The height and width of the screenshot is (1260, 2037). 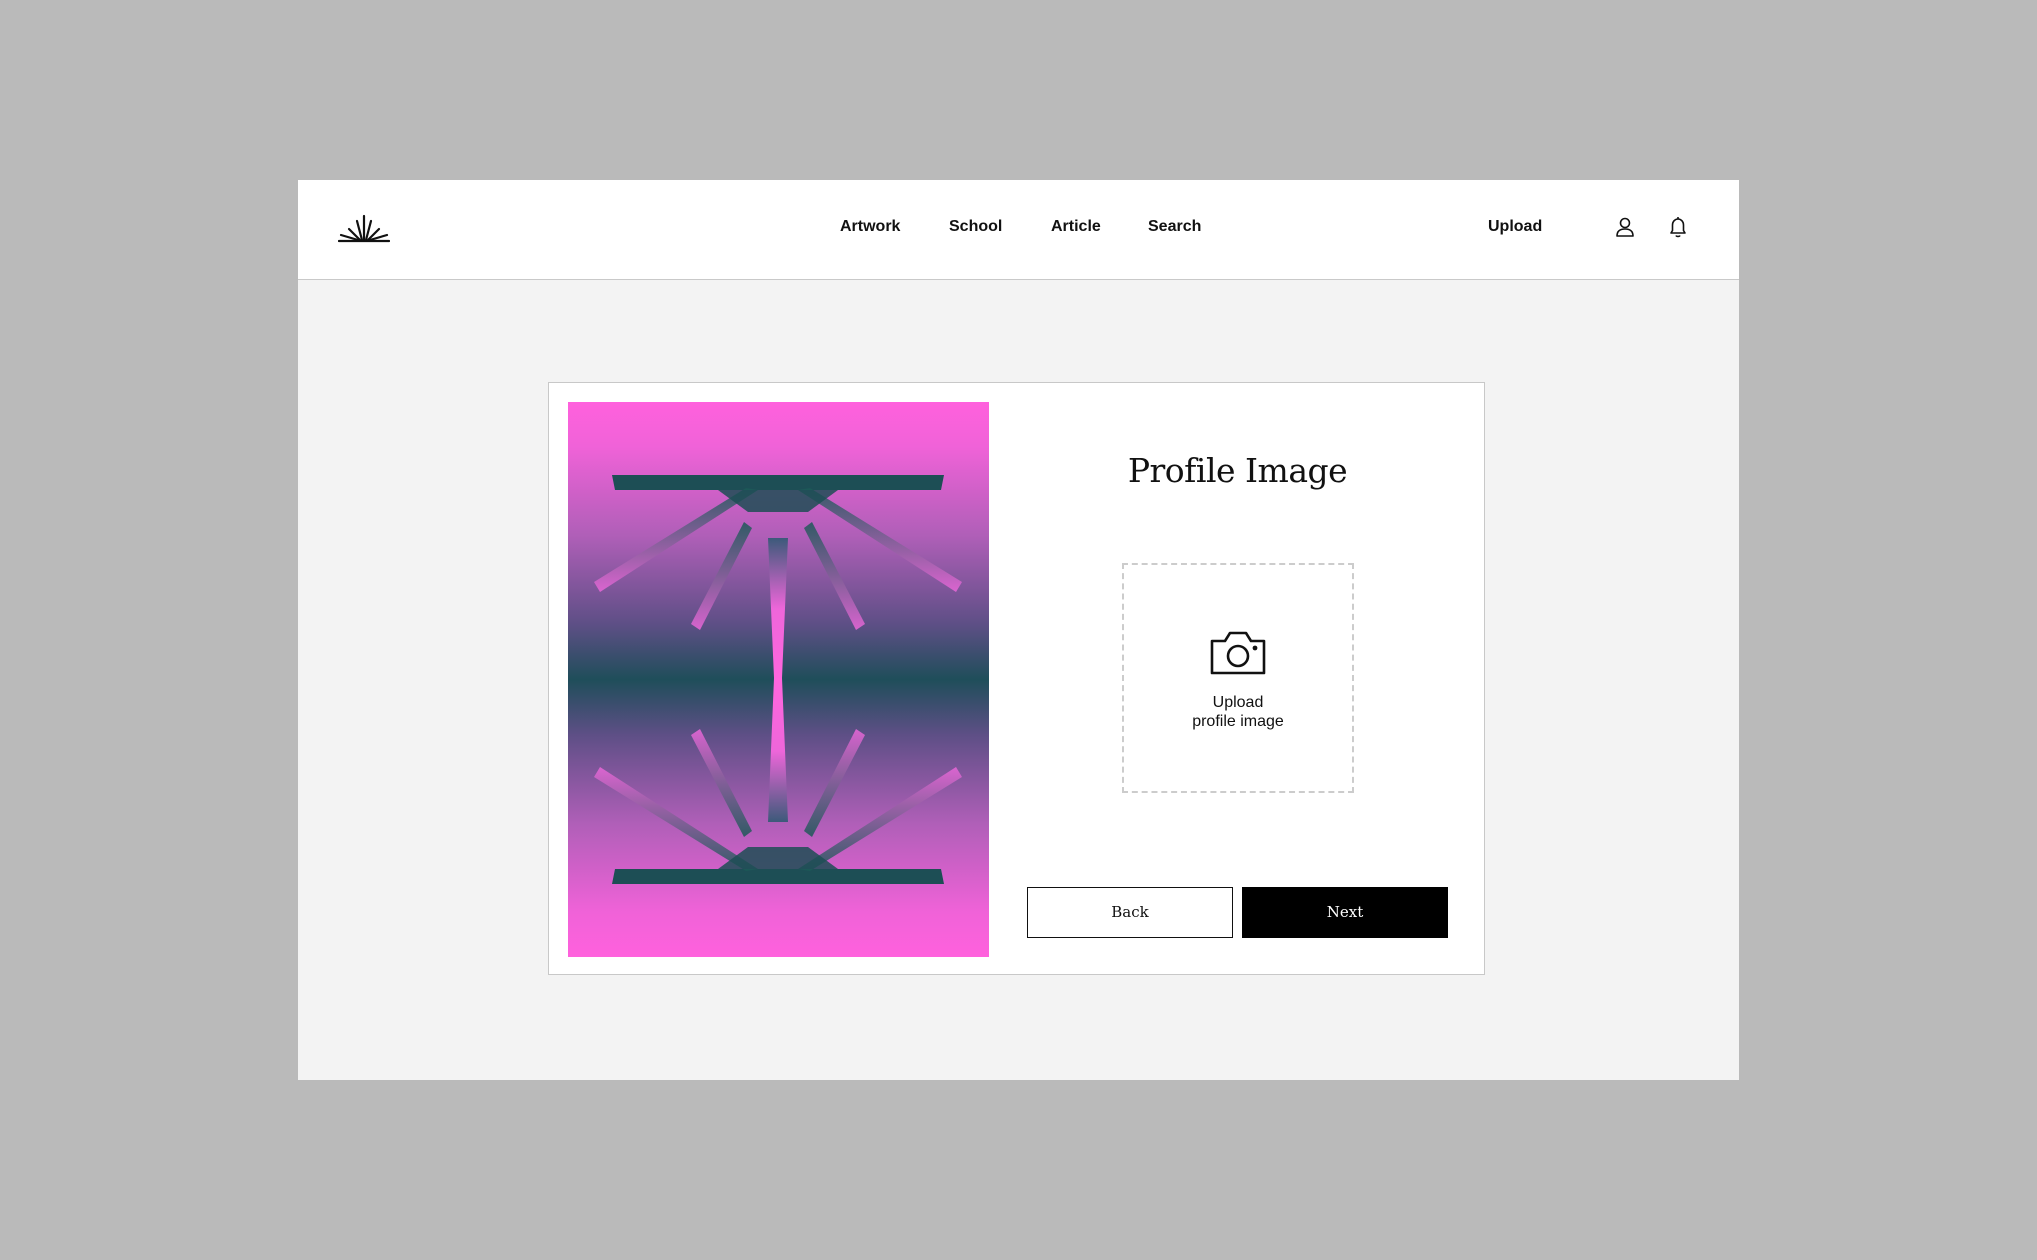 I want to click on top-navbar: Artwork School Article Search Upload, so click(x=1018, y=230).